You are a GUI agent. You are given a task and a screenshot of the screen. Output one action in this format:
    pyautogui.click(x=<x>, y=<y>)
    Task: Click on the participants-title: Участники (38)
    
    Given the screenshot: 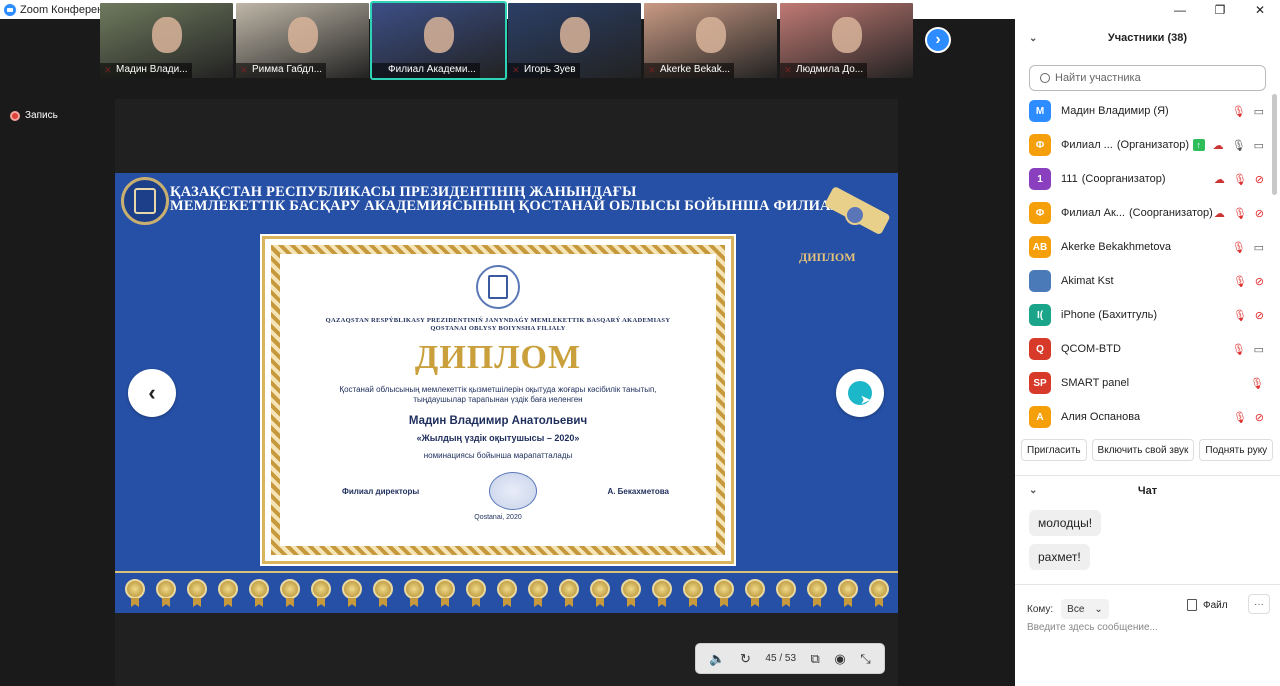 What is the action you would take?
    pyautogui.click(x=1147, y=38)
    